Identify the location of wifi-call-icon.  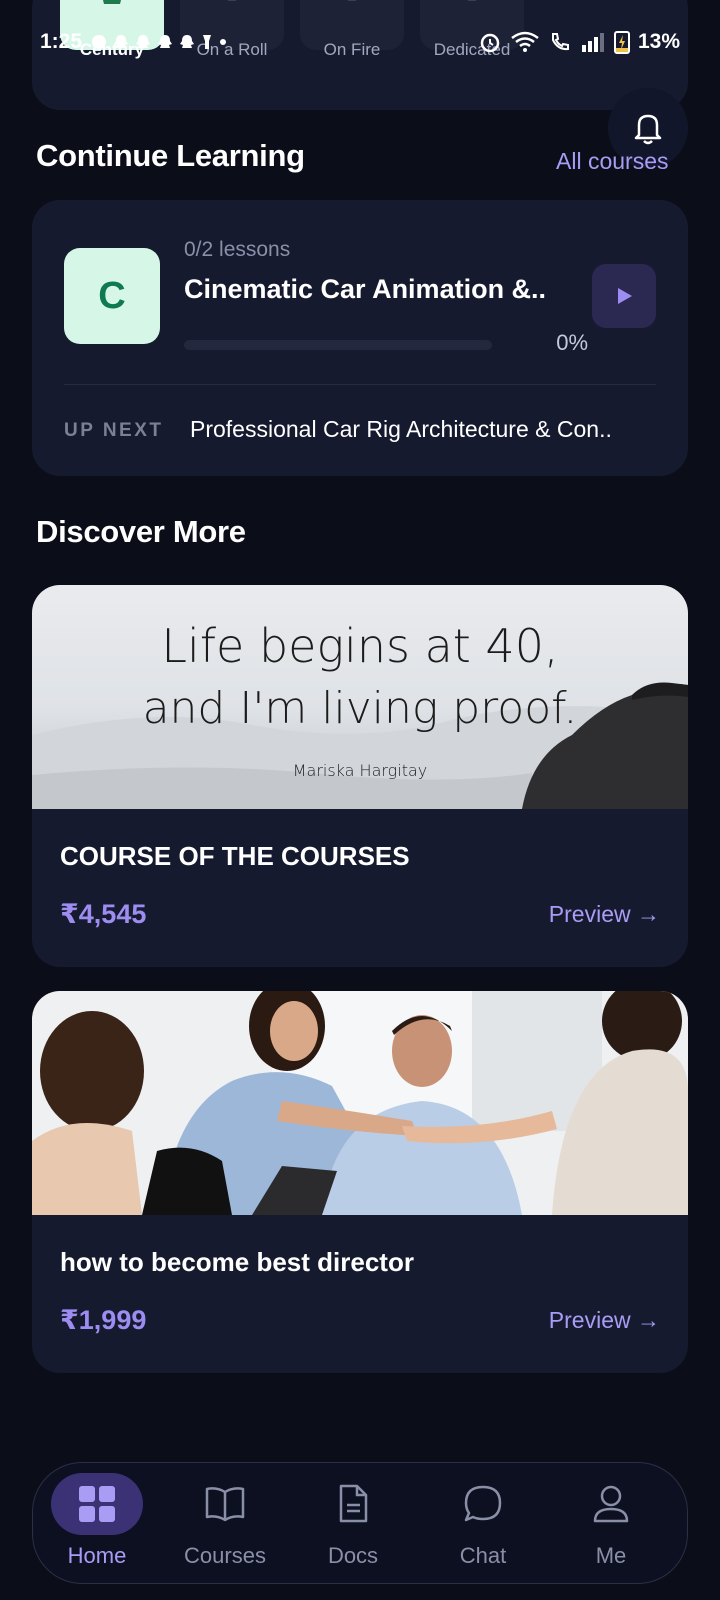
(560, 42).